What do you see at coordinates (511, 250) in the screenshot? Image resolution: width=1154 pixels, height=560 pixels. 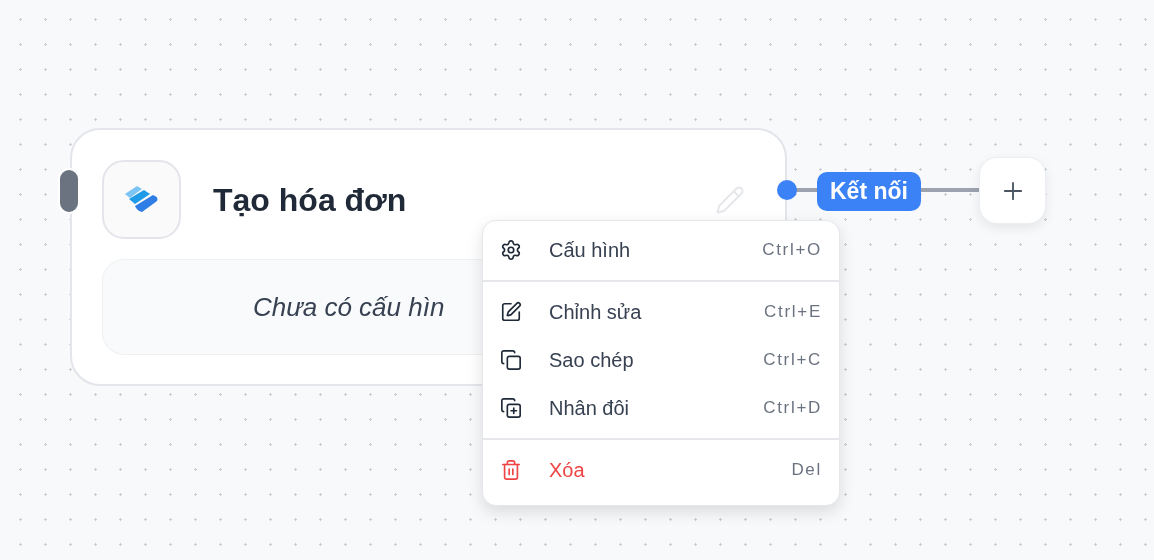 I see `settings-icon` at bounding box center [511, 250].